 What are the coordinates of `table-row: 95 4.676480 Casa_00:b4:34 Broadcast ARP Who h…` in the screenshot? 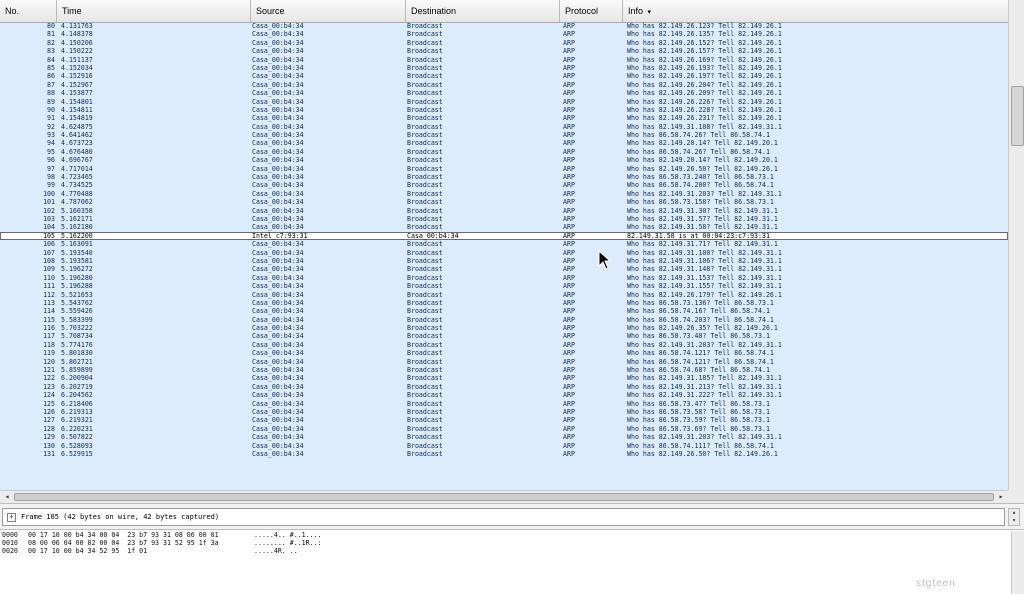 It's located at (504, 152).